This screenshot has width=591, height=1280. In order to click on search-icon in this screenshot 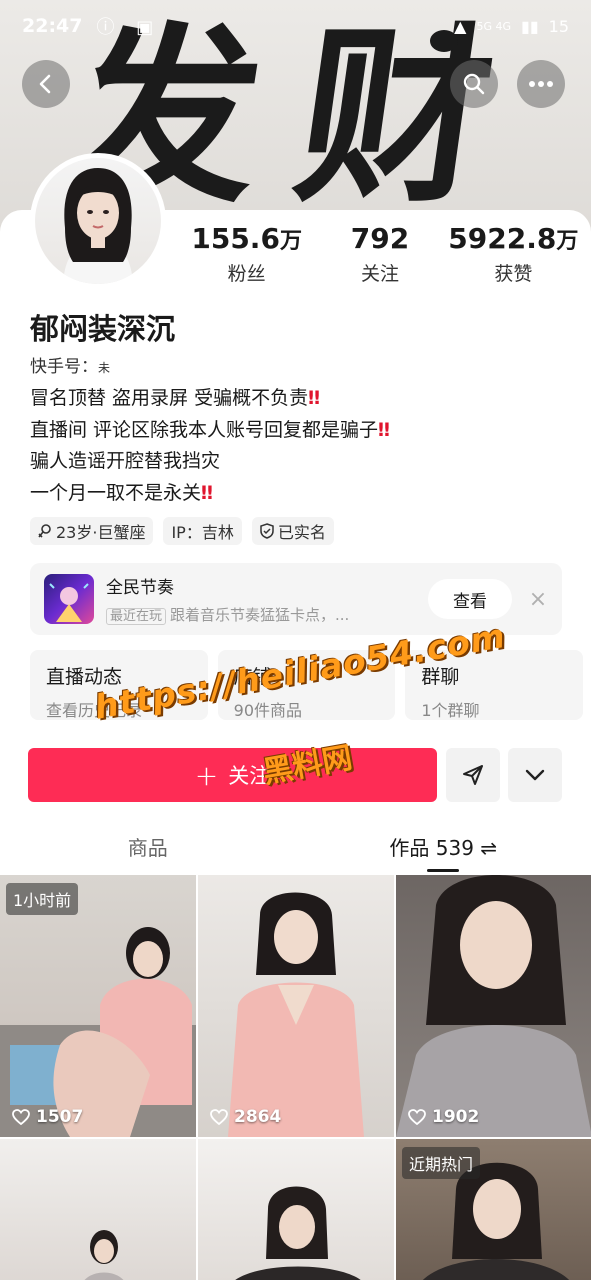, I will do `click(474, 84)`.